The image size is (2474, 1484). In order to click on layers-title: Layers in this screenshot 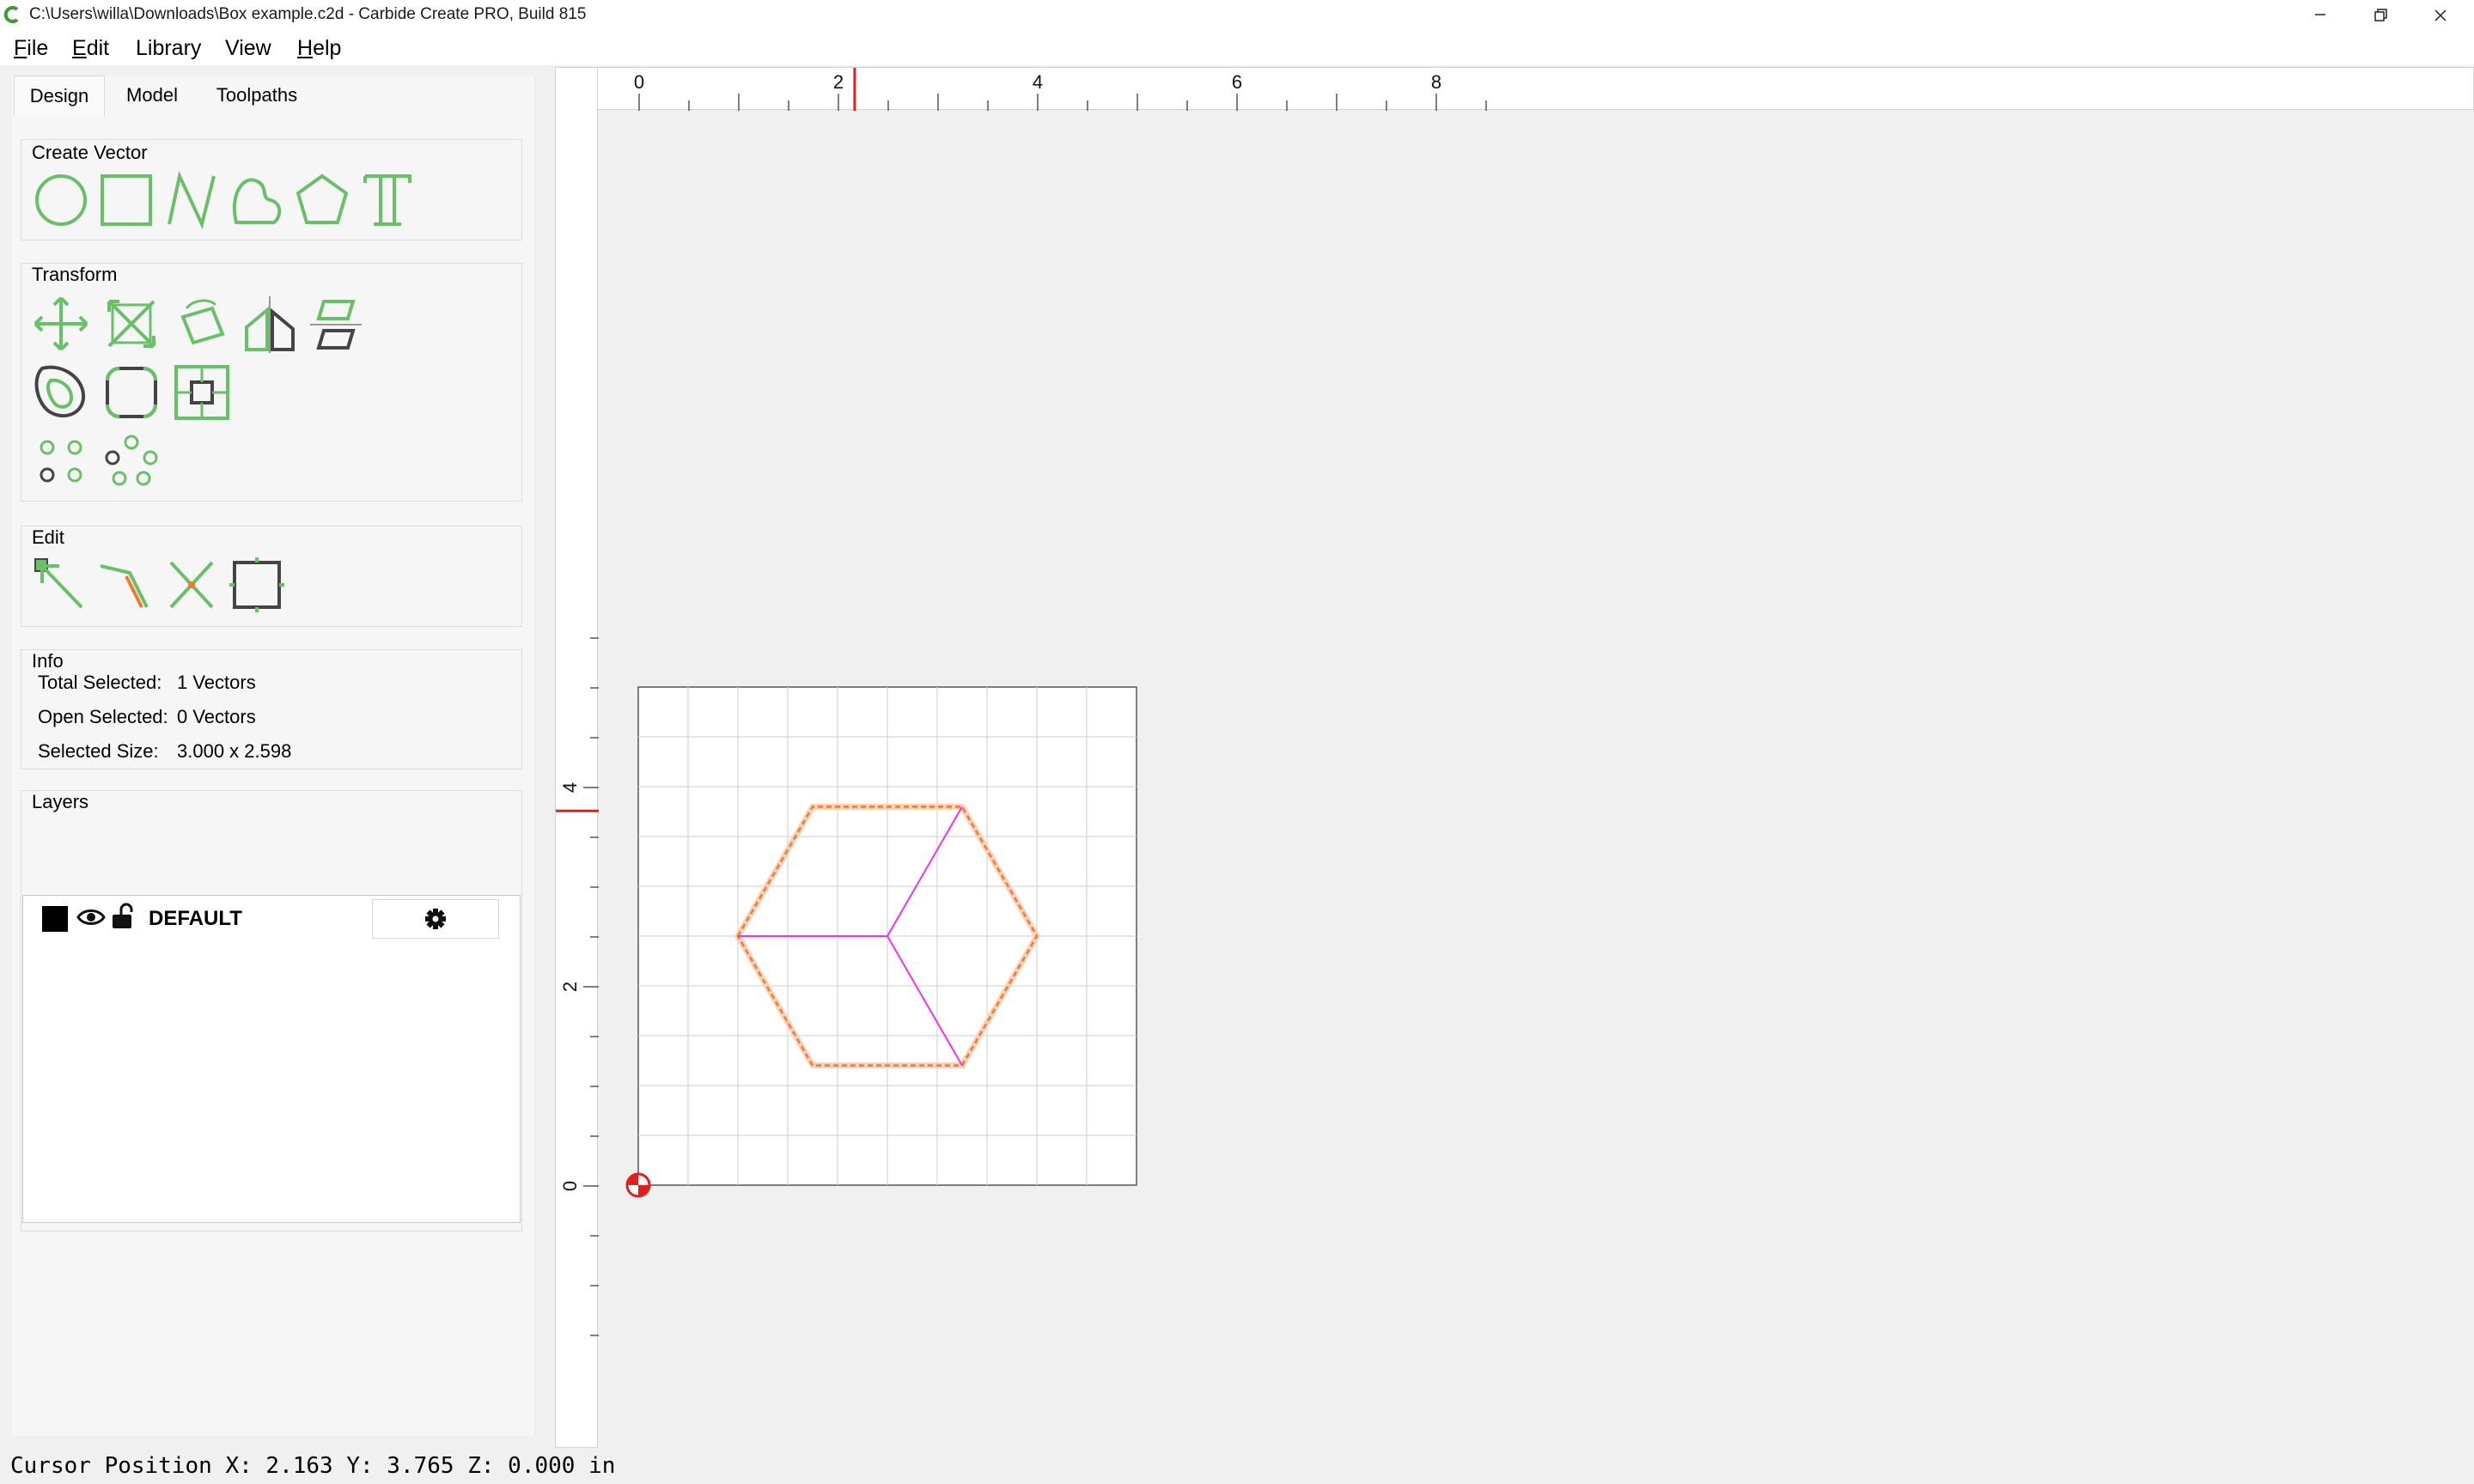, I will do `click(60, 802)`.